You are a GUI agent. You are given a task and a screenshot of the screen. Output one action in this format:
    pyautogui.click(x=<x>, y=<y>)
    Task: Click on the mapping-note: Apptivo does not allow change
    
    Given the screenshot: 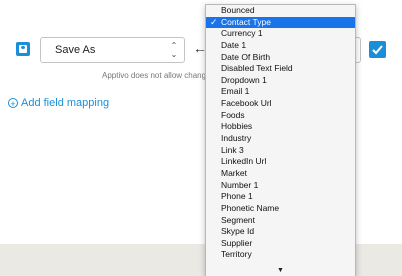 What is the action you would take?
    pyautogui.click(x=156, y=75)
    